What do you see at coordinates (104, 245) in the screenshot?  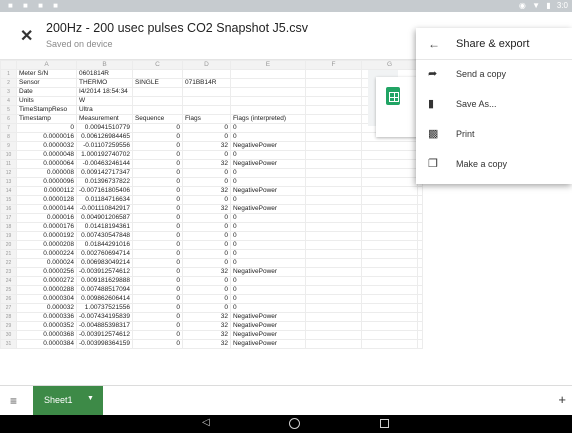 I see `grid-cell: 0.01844291016` at bounding box center [104, 245].